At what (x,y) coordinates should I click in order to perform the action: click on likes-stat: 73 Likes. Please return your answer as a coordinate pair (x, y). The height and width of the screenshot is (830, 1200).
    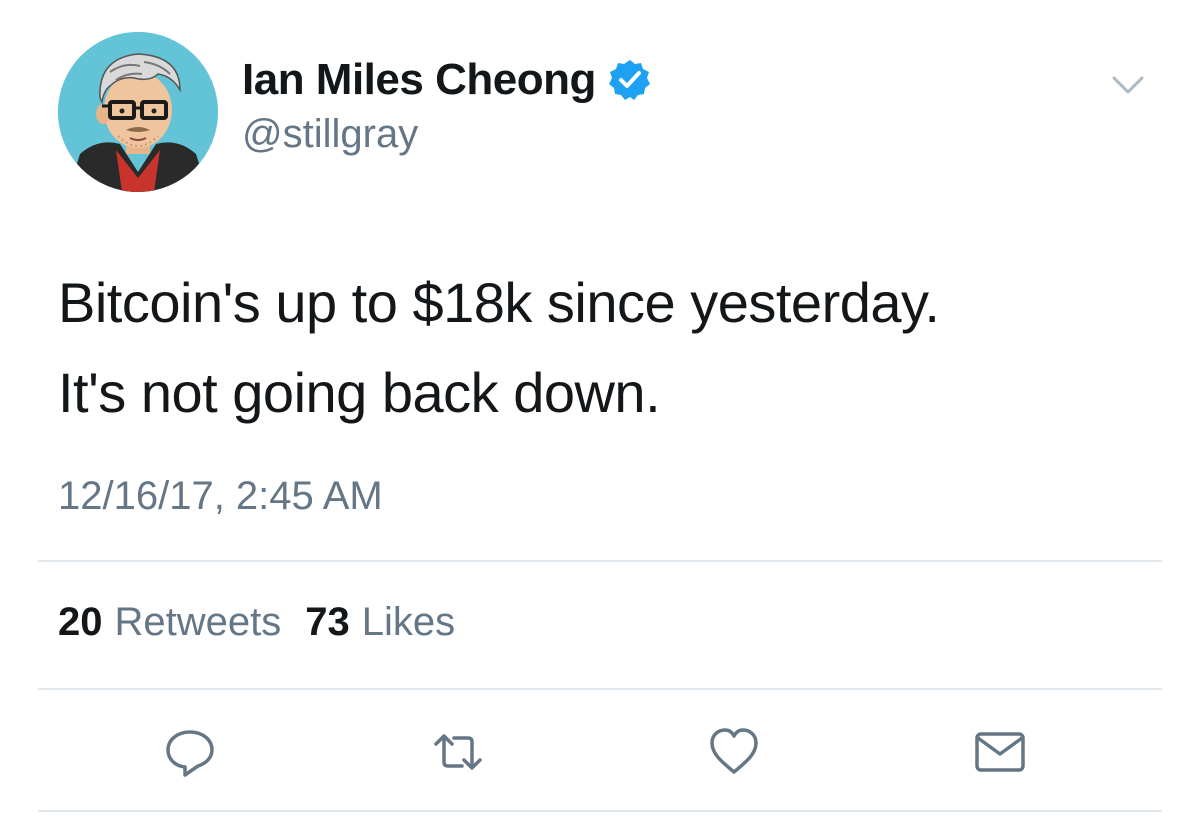
    Looking at the image, I should click on (380, 622).